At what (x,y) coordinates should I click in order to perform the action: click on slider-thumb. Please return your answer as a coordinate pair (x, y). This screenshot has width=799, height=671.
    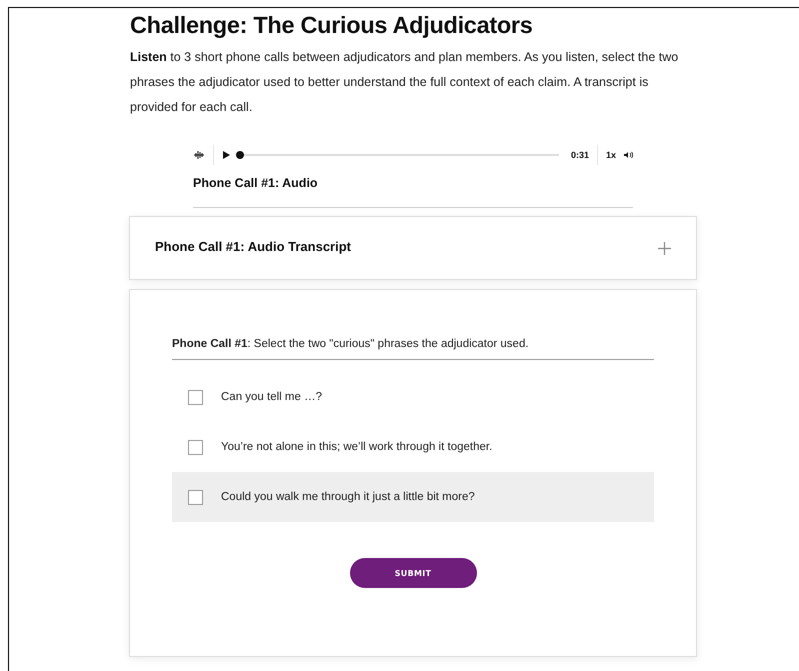
    Looking at the image, I should click on (240, 155).